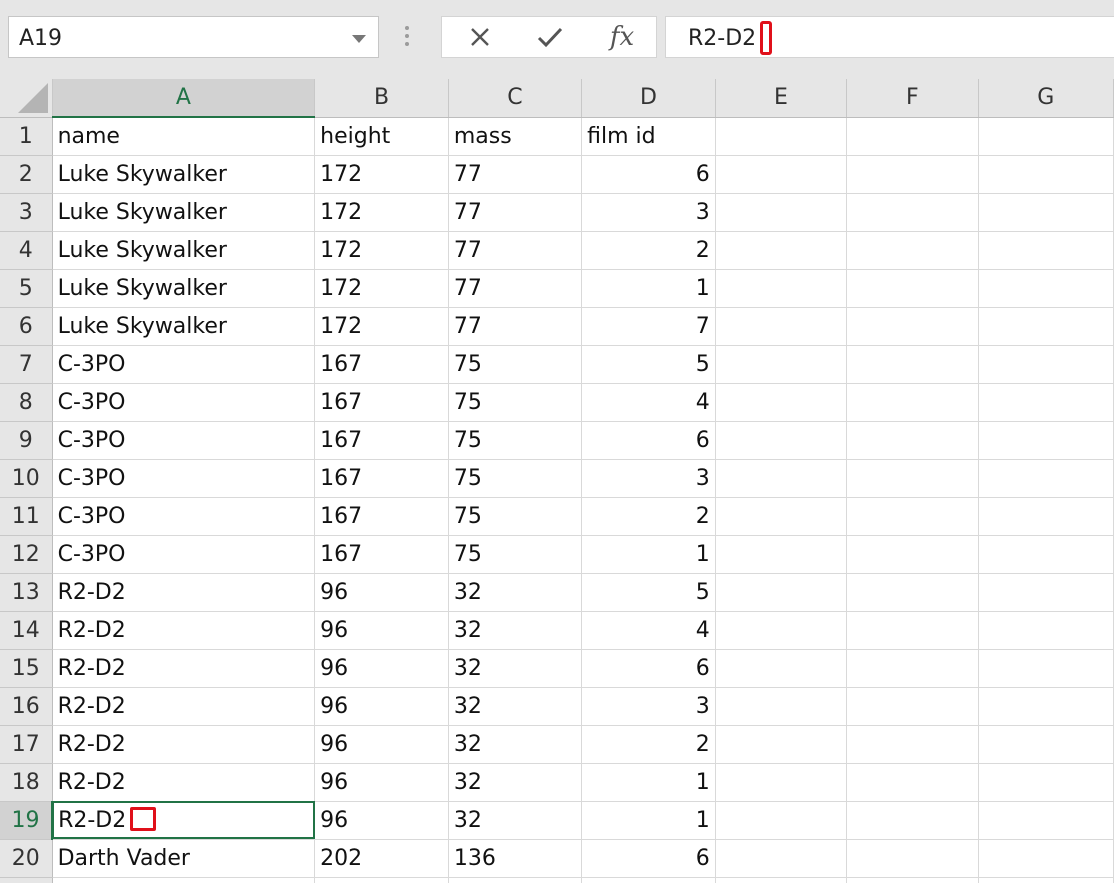 The width and height of the screenshot is (1114, 883). I want to click on cell-f4, so click(912, 250).